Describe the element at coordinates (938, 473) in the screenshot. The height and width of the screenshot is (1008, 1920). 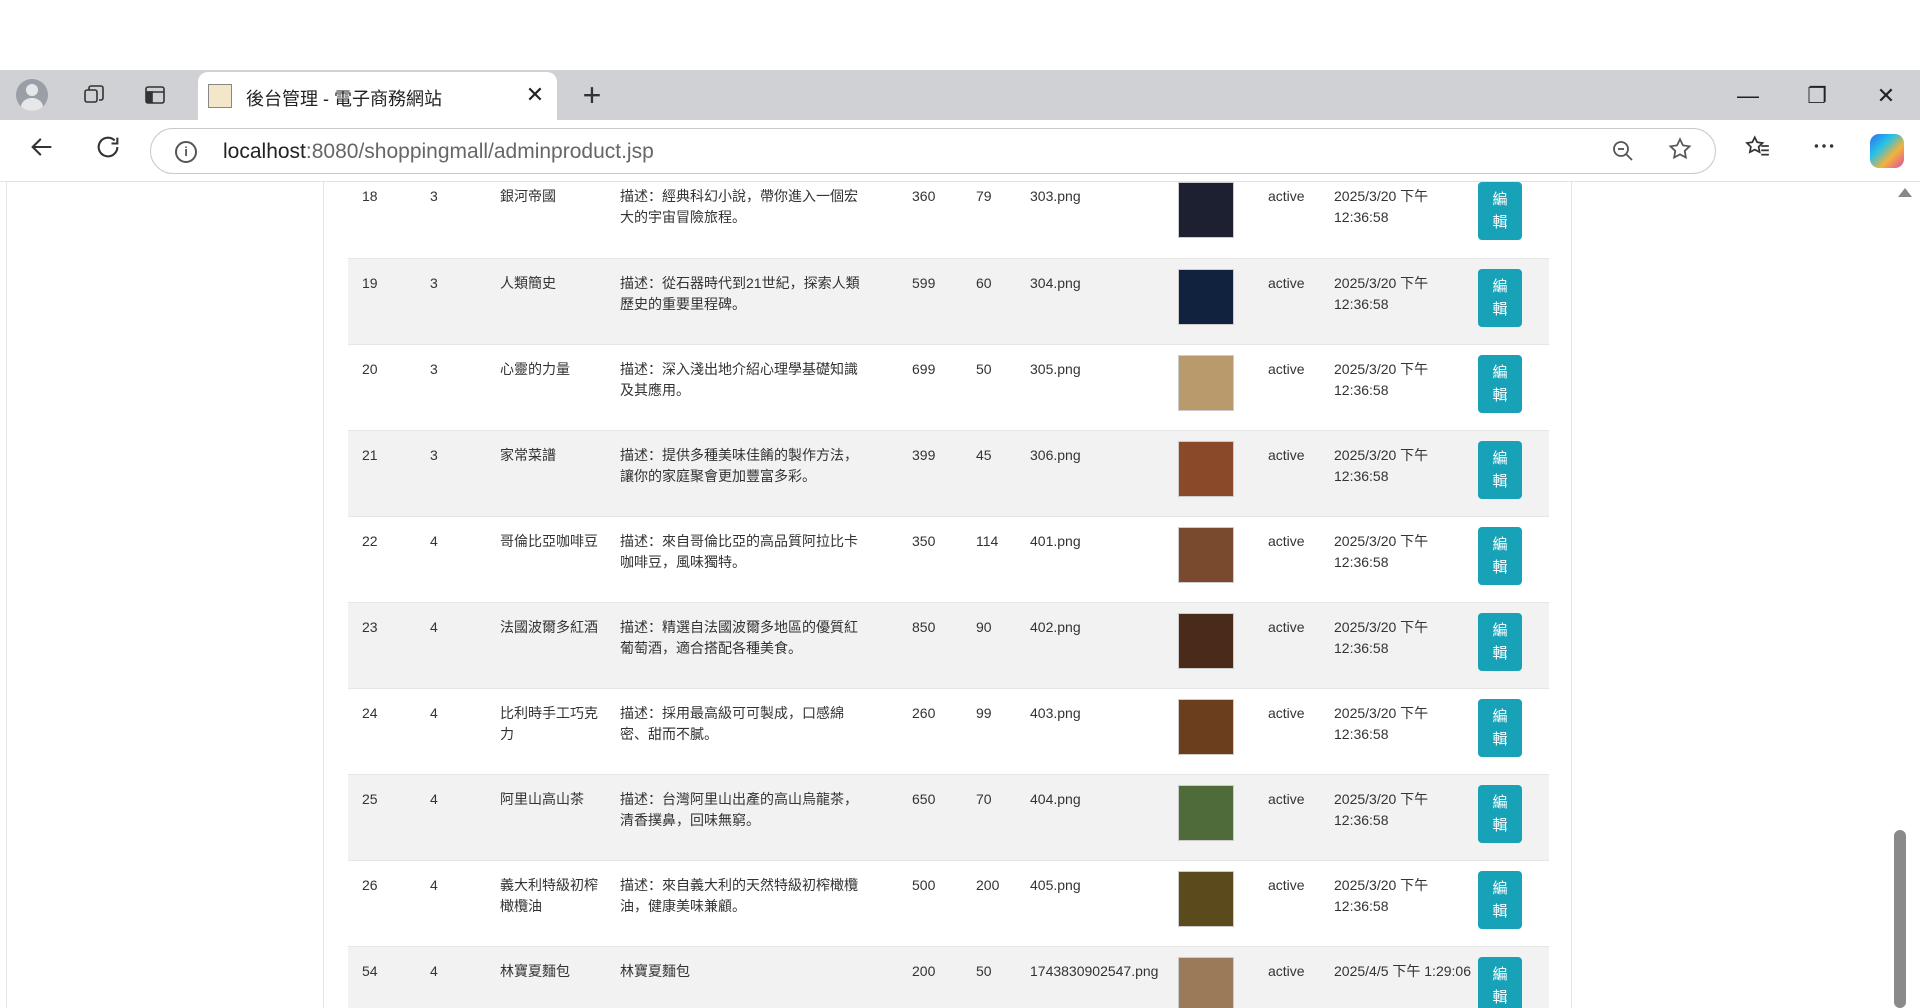
I see `row-price-cell: 399` at that location.